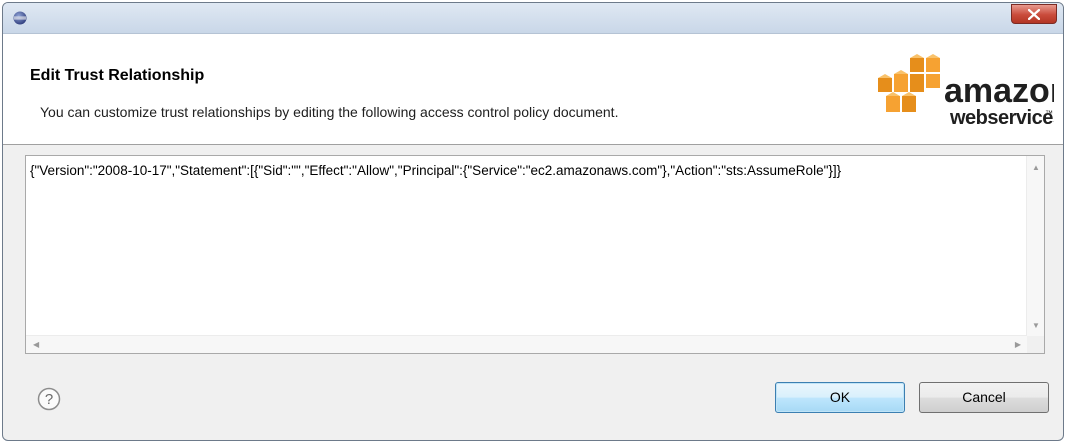 This screenshot has height=445, width=1068. I want to click on aws-logo: amazon webservices ™, so click(966, 91).